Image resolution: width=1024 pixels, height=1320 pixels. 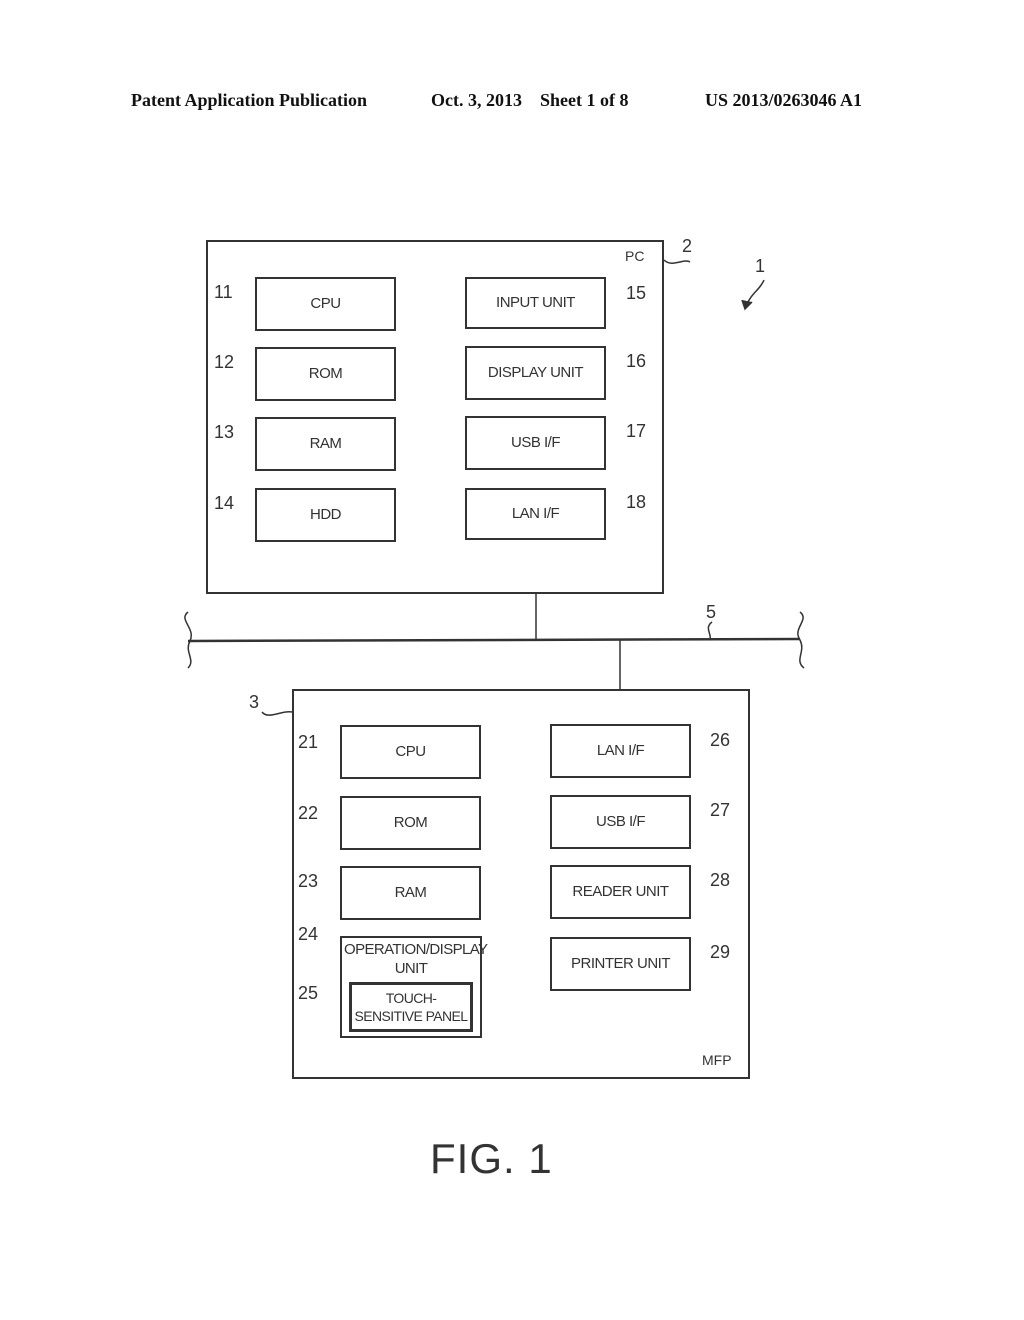 What do you see at coordinates (620, 892) in the screenshot?
I see `mfp-reader-unit-block: READER UNIT` at bounding box center [620, 892].